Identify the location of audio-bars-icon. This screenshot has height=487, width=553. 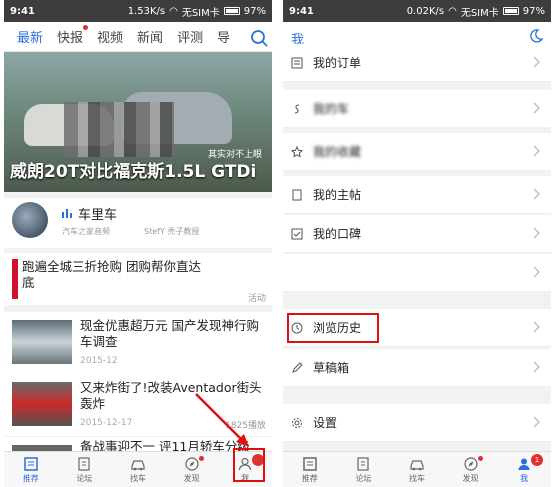
(67, 213).